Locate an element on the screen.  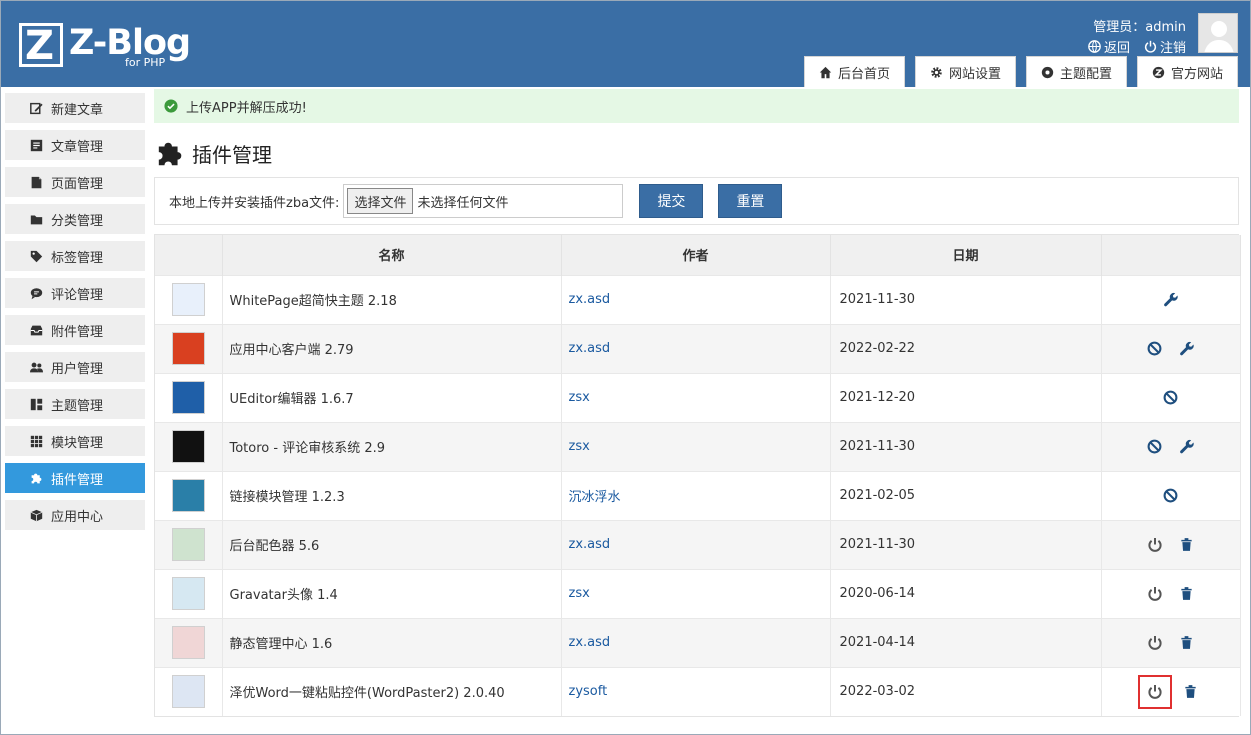
plugin-date: 2022-03-02 is located at coordinates (966, 691).